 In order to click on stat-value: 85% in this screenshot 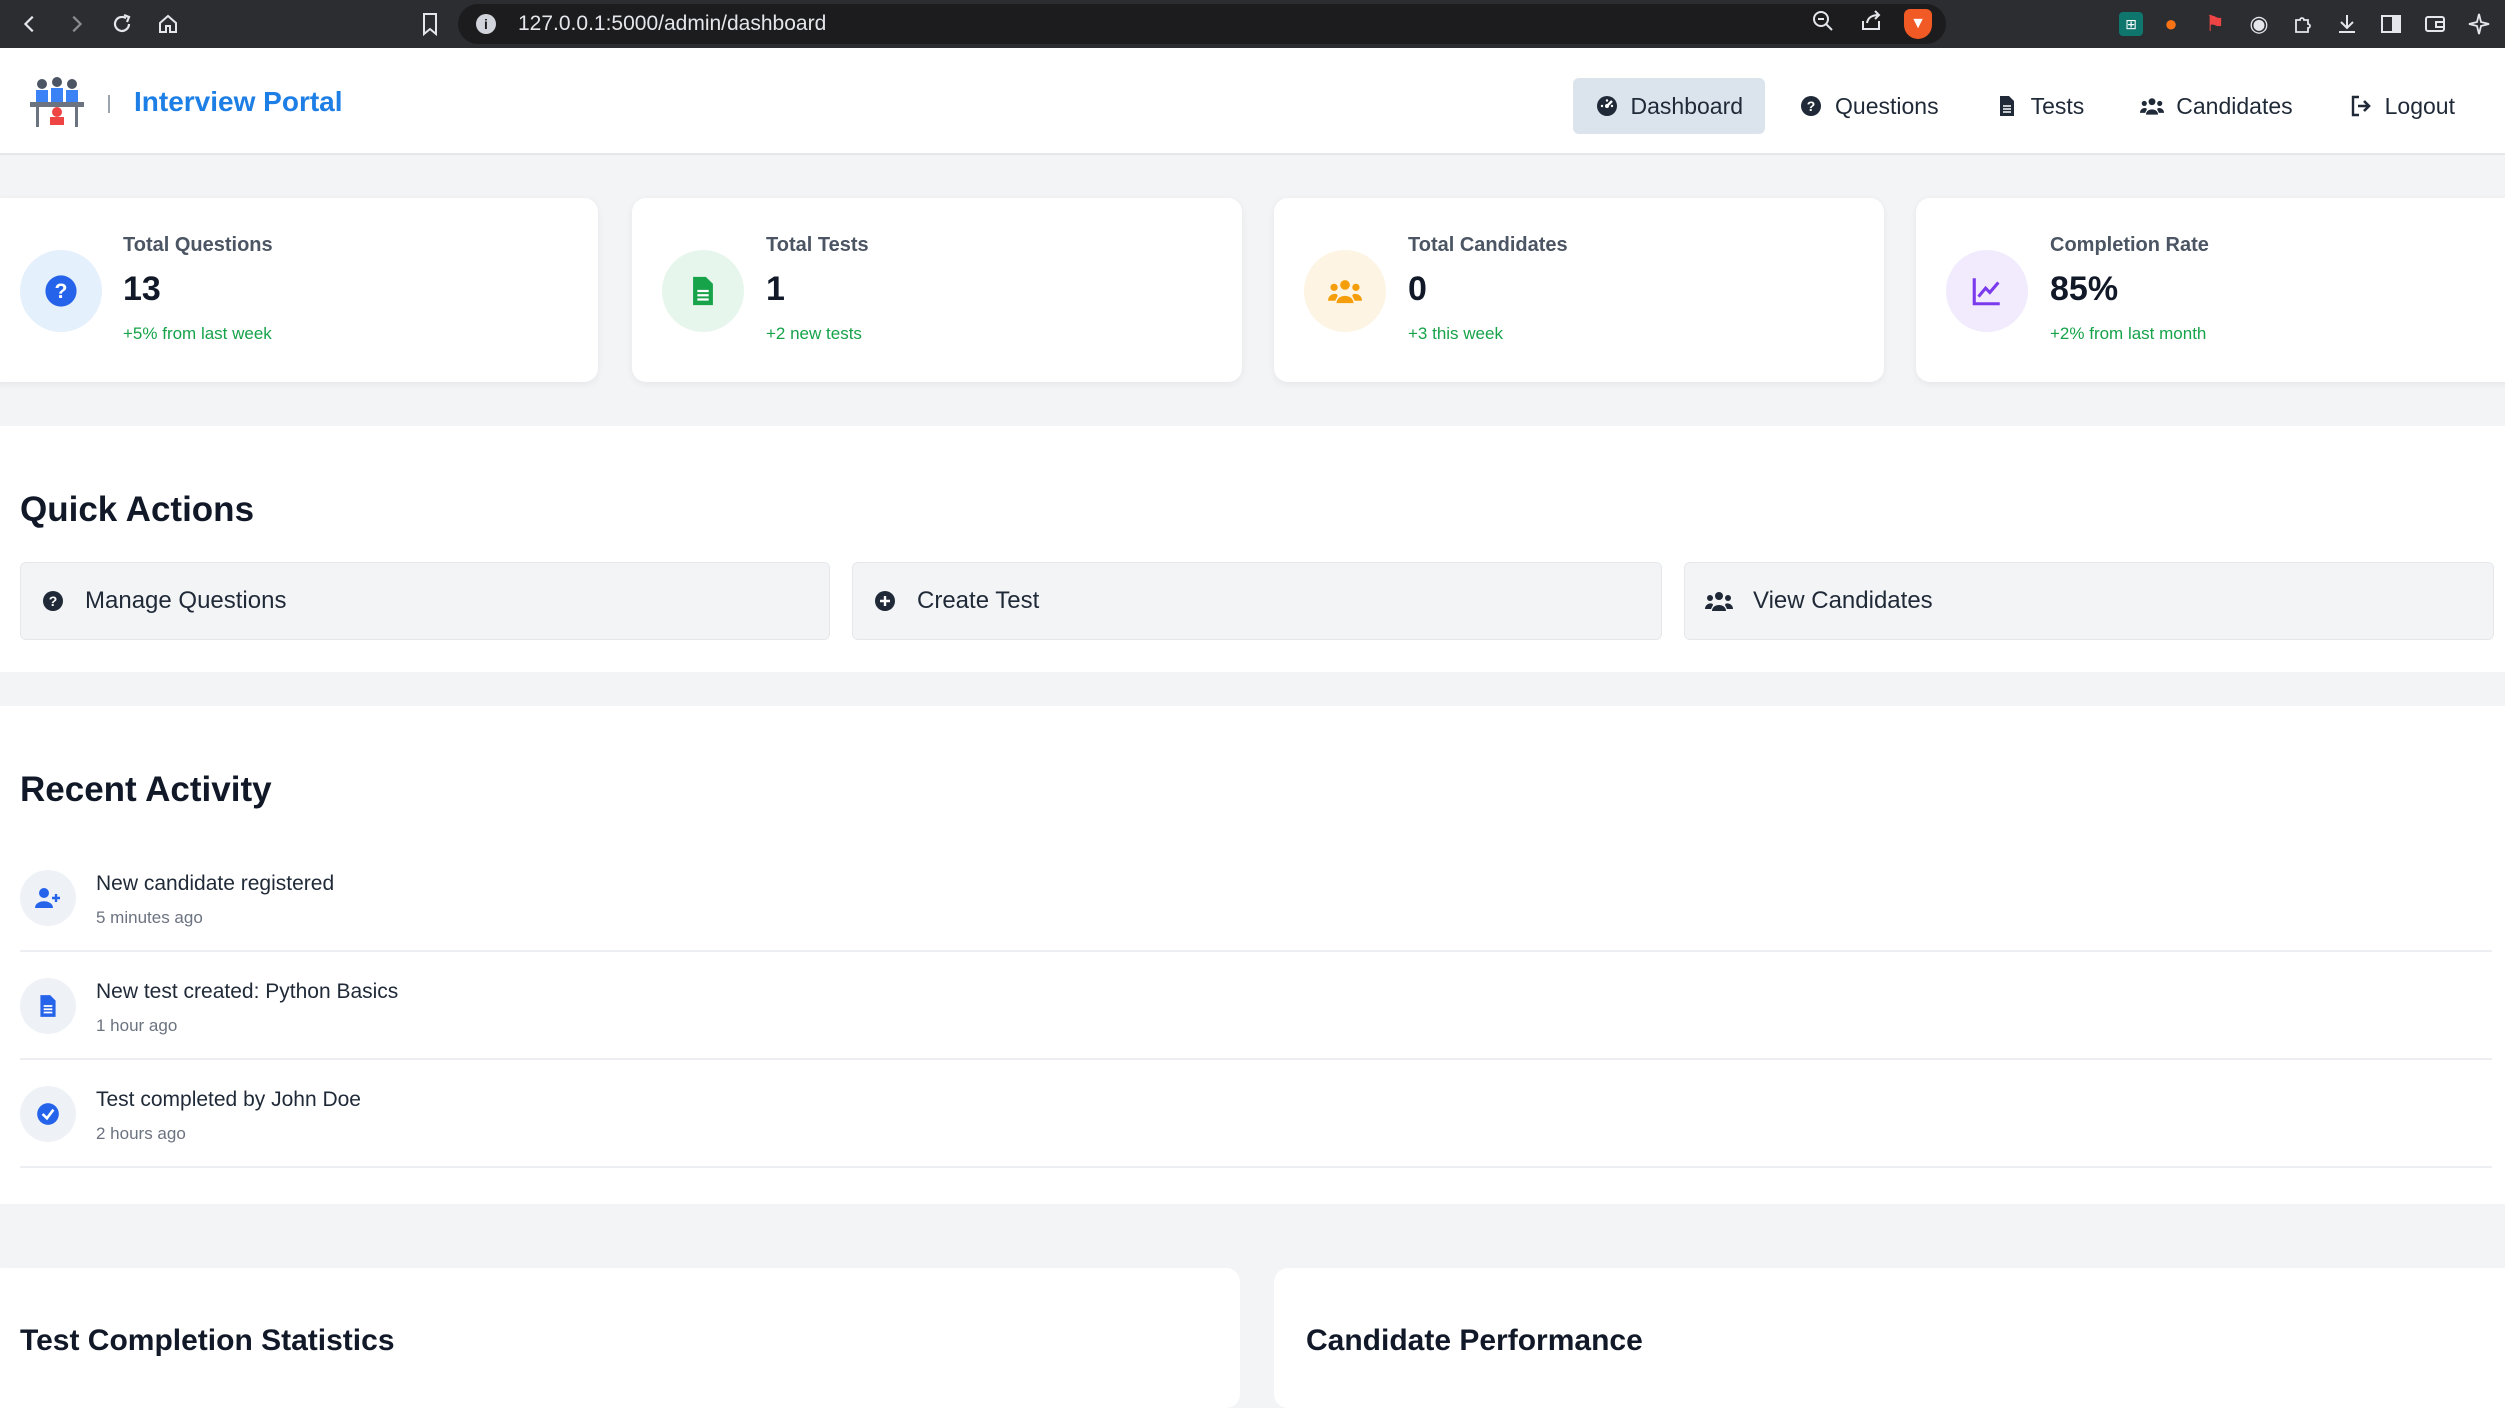, I will do `click(2084, 289)`.